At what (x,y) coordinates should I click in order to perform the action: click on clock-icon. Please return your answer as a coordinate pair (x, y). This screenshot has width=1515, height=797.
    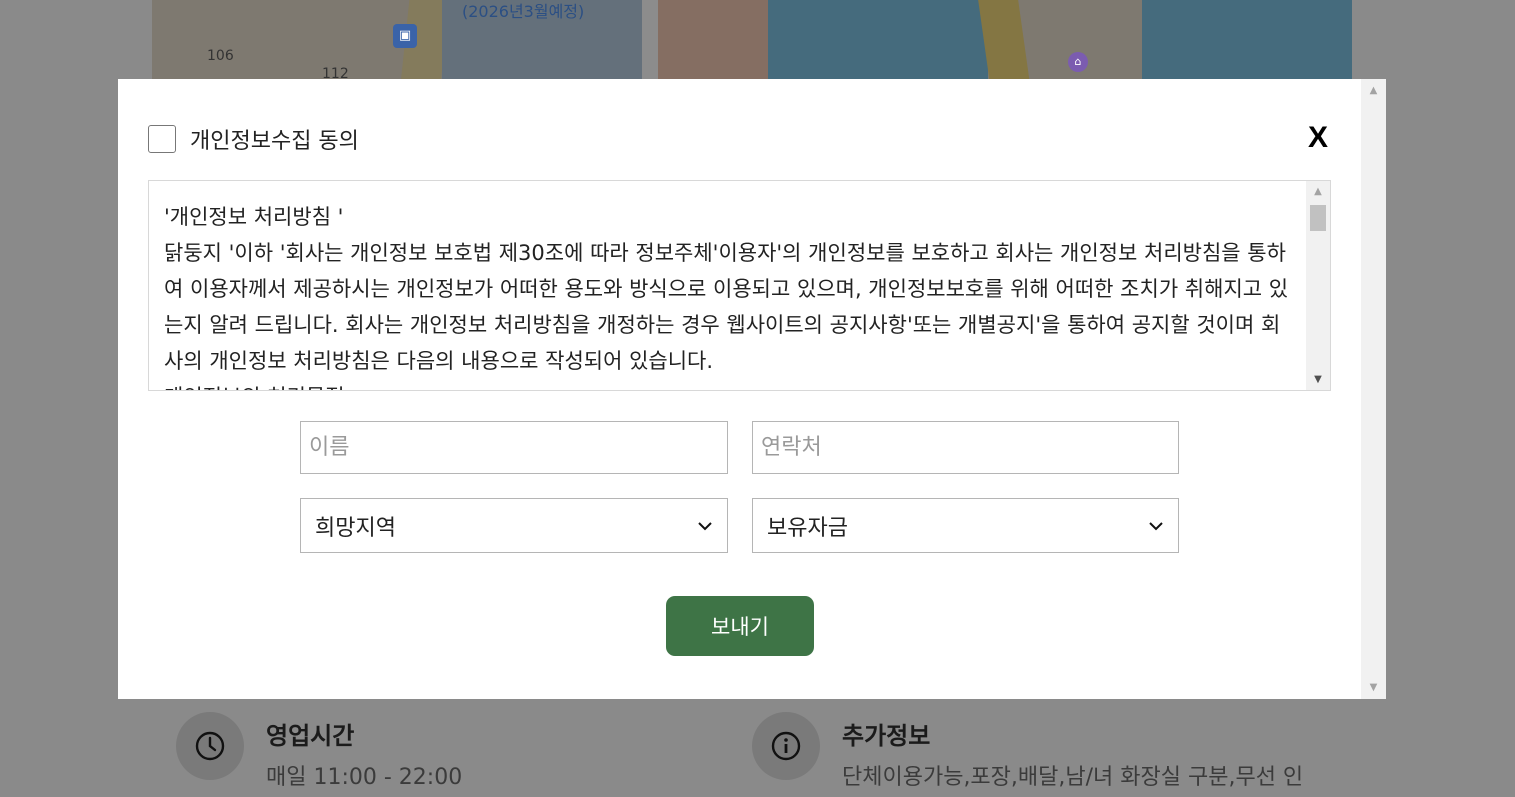
    Looking at the image, I should click on (210, 746).